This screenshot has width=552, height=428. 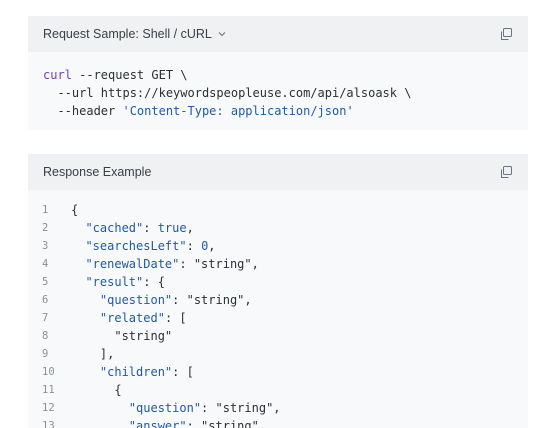 I want to click on line-content: ],, so click(x=92, y=354).